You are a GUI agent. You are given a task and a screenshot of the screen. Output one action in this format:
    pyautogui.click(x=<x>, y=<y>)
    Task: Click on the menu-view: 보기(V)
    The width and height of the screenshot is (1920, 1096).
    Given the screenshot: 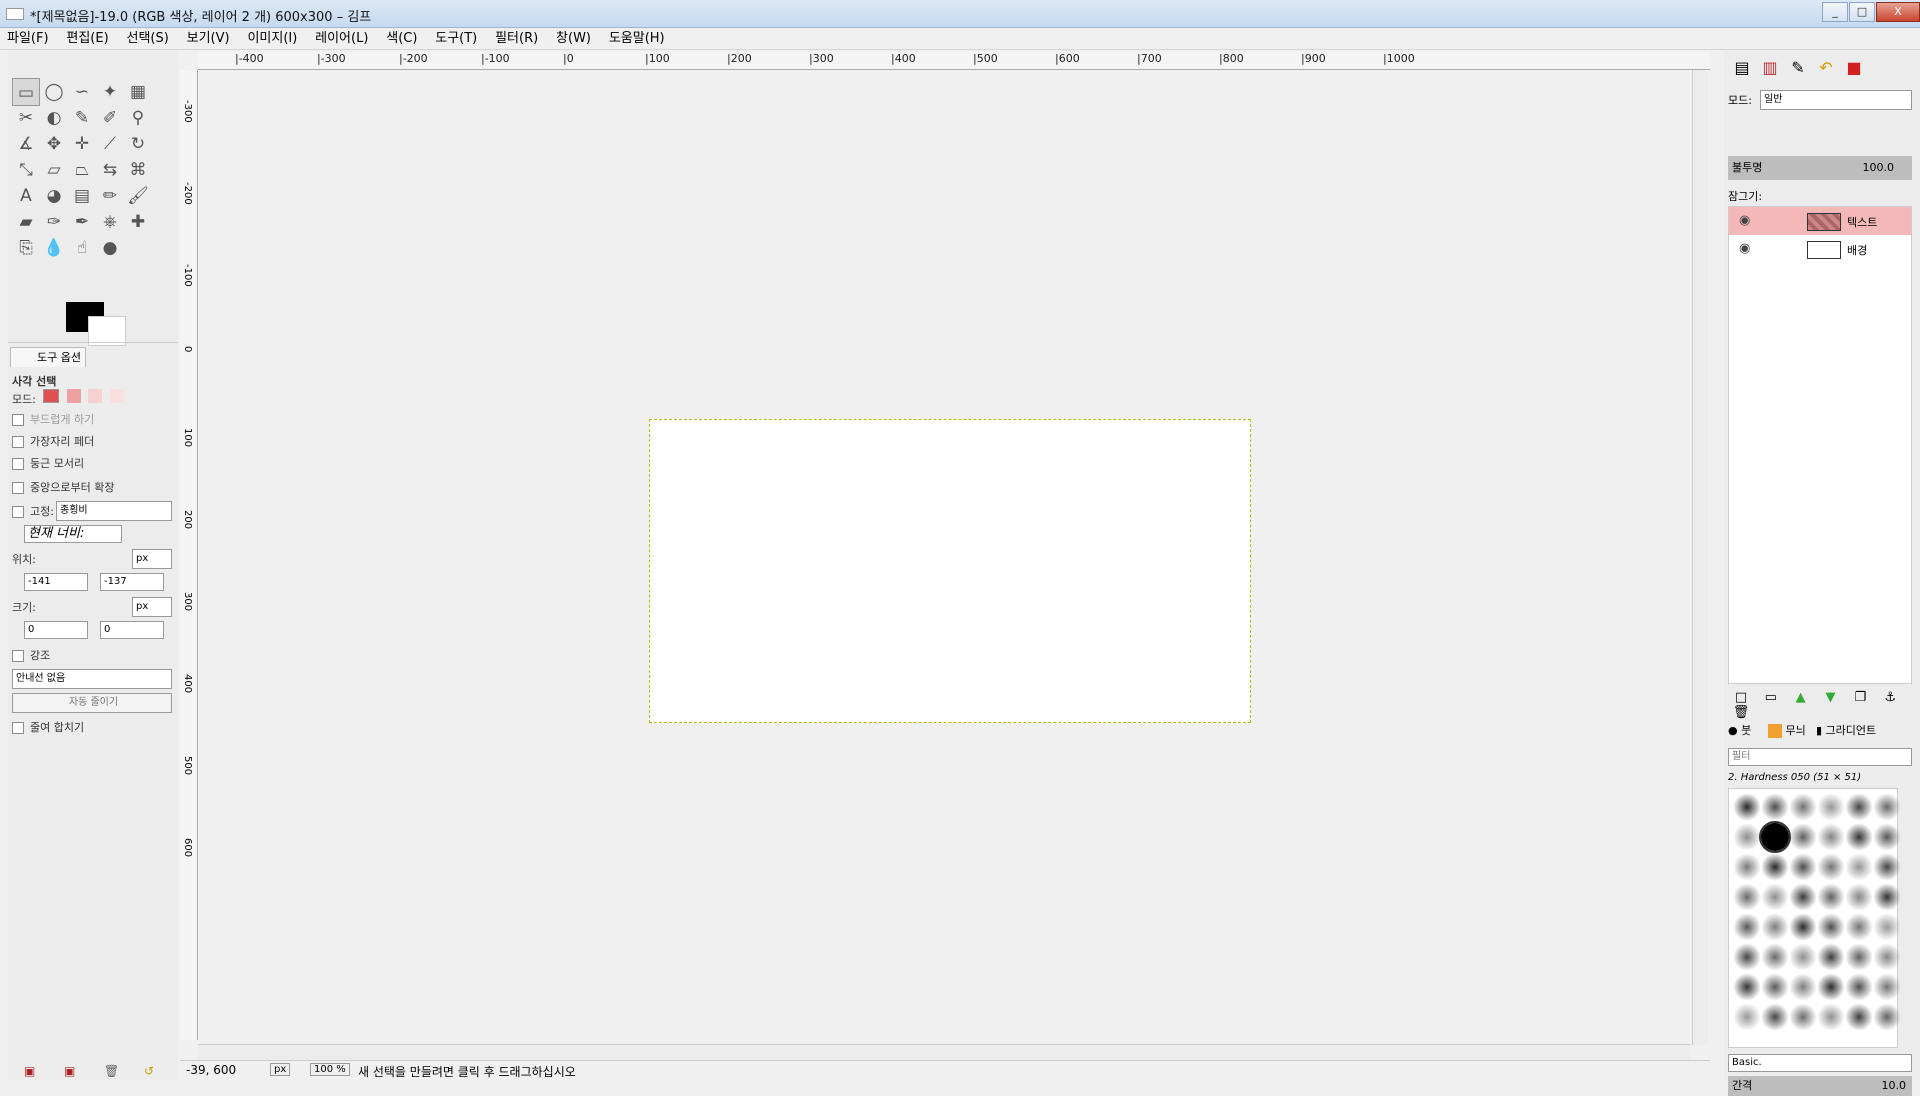 What is the action you would take?
    pyautogui.click(x=208, y=39)
    